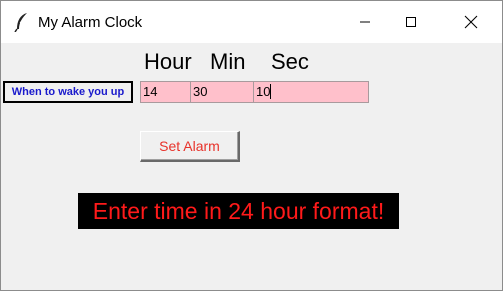 Image resolution: width=503 pixels, height=291 pixels. I want to click on feather-icon, so click(22, 22).